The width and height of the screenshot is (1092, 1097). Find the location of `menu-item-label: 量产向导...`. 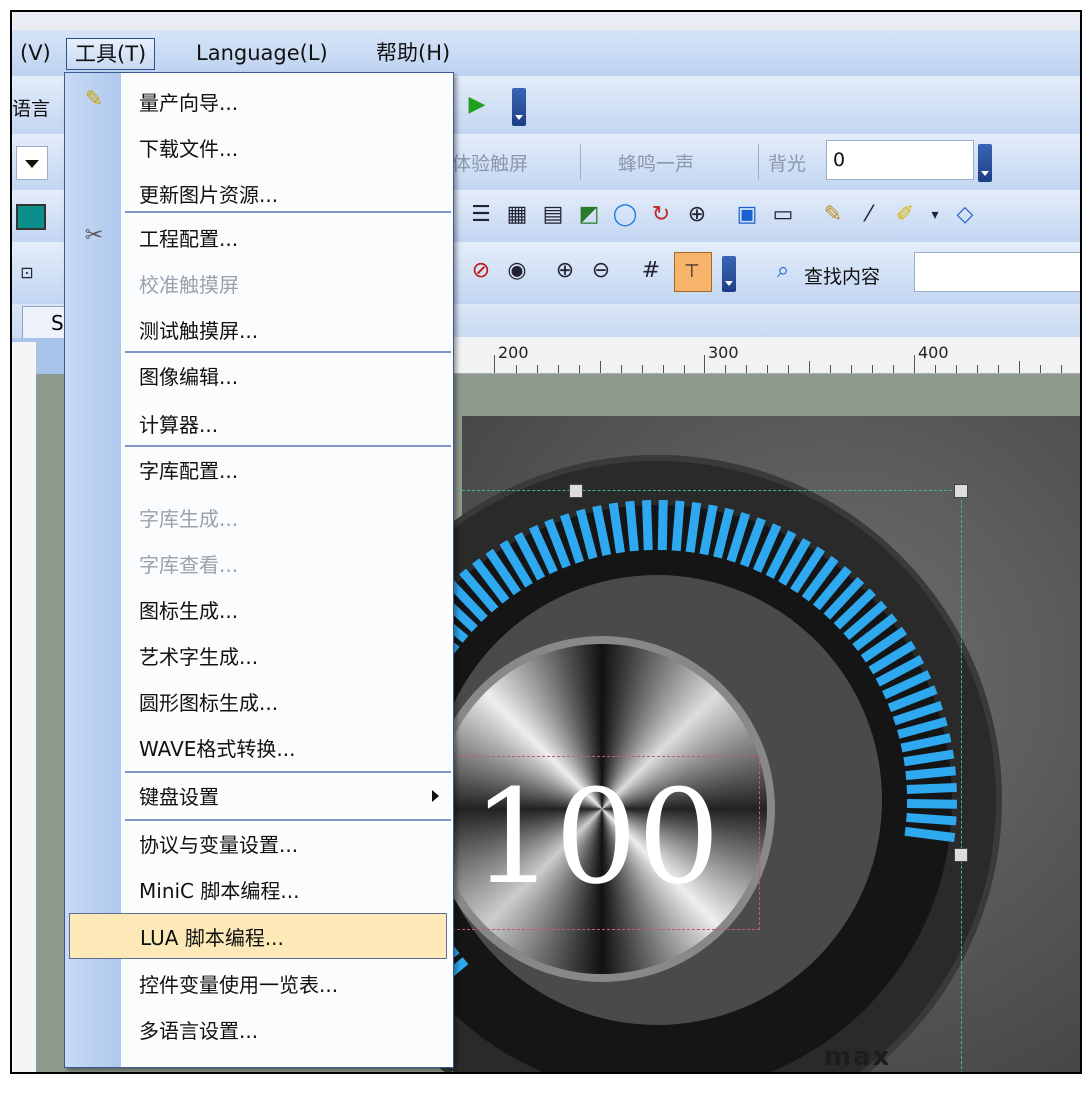

menu-item-label: 量产向导... is located at coordinates (189, 103).